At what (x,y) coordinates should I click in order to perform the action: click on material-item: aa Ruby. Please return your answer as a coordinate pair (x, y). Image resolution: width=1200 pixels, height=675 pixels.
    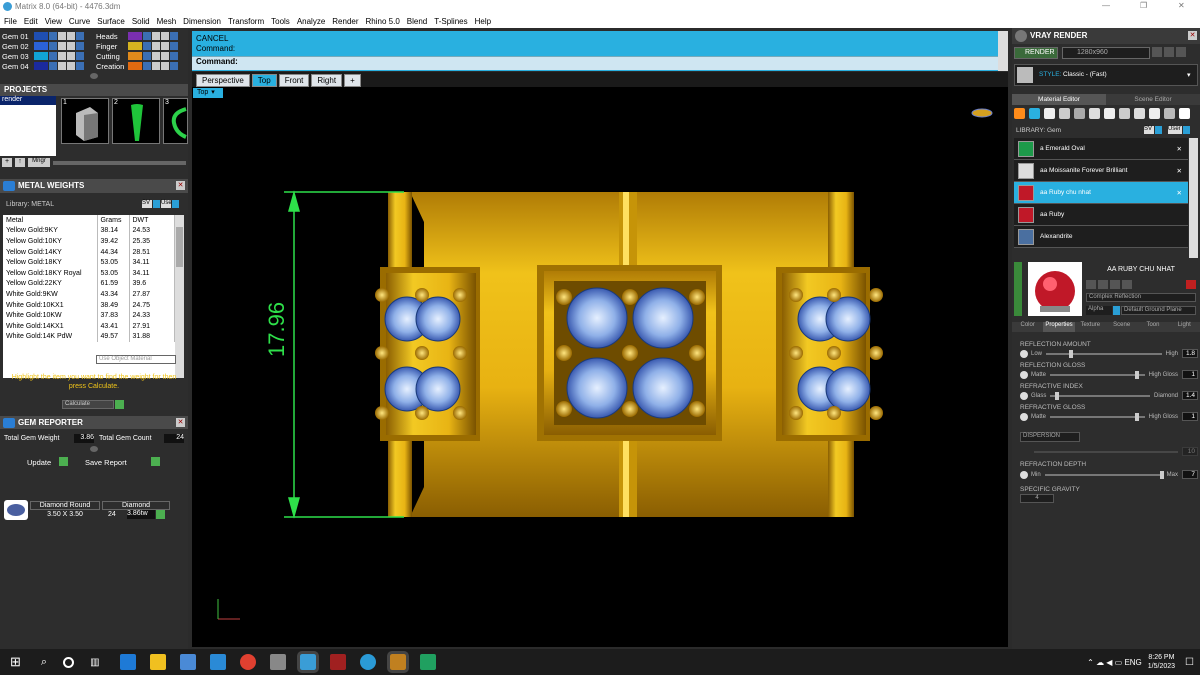
    Looking at the image, I should click on (1101, 215).